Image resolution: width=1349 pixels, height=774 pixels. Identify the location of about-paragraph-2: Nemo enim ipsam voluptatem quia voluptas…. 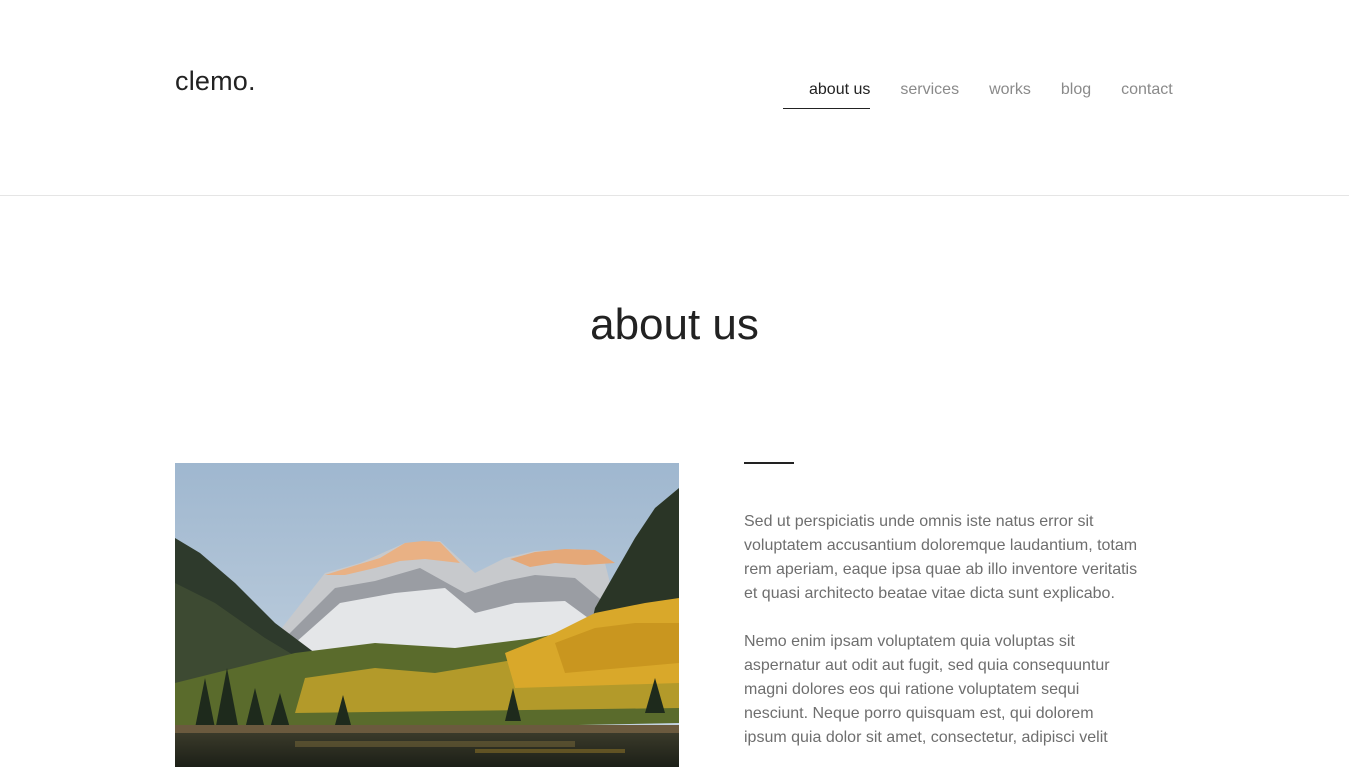
(927, 689).